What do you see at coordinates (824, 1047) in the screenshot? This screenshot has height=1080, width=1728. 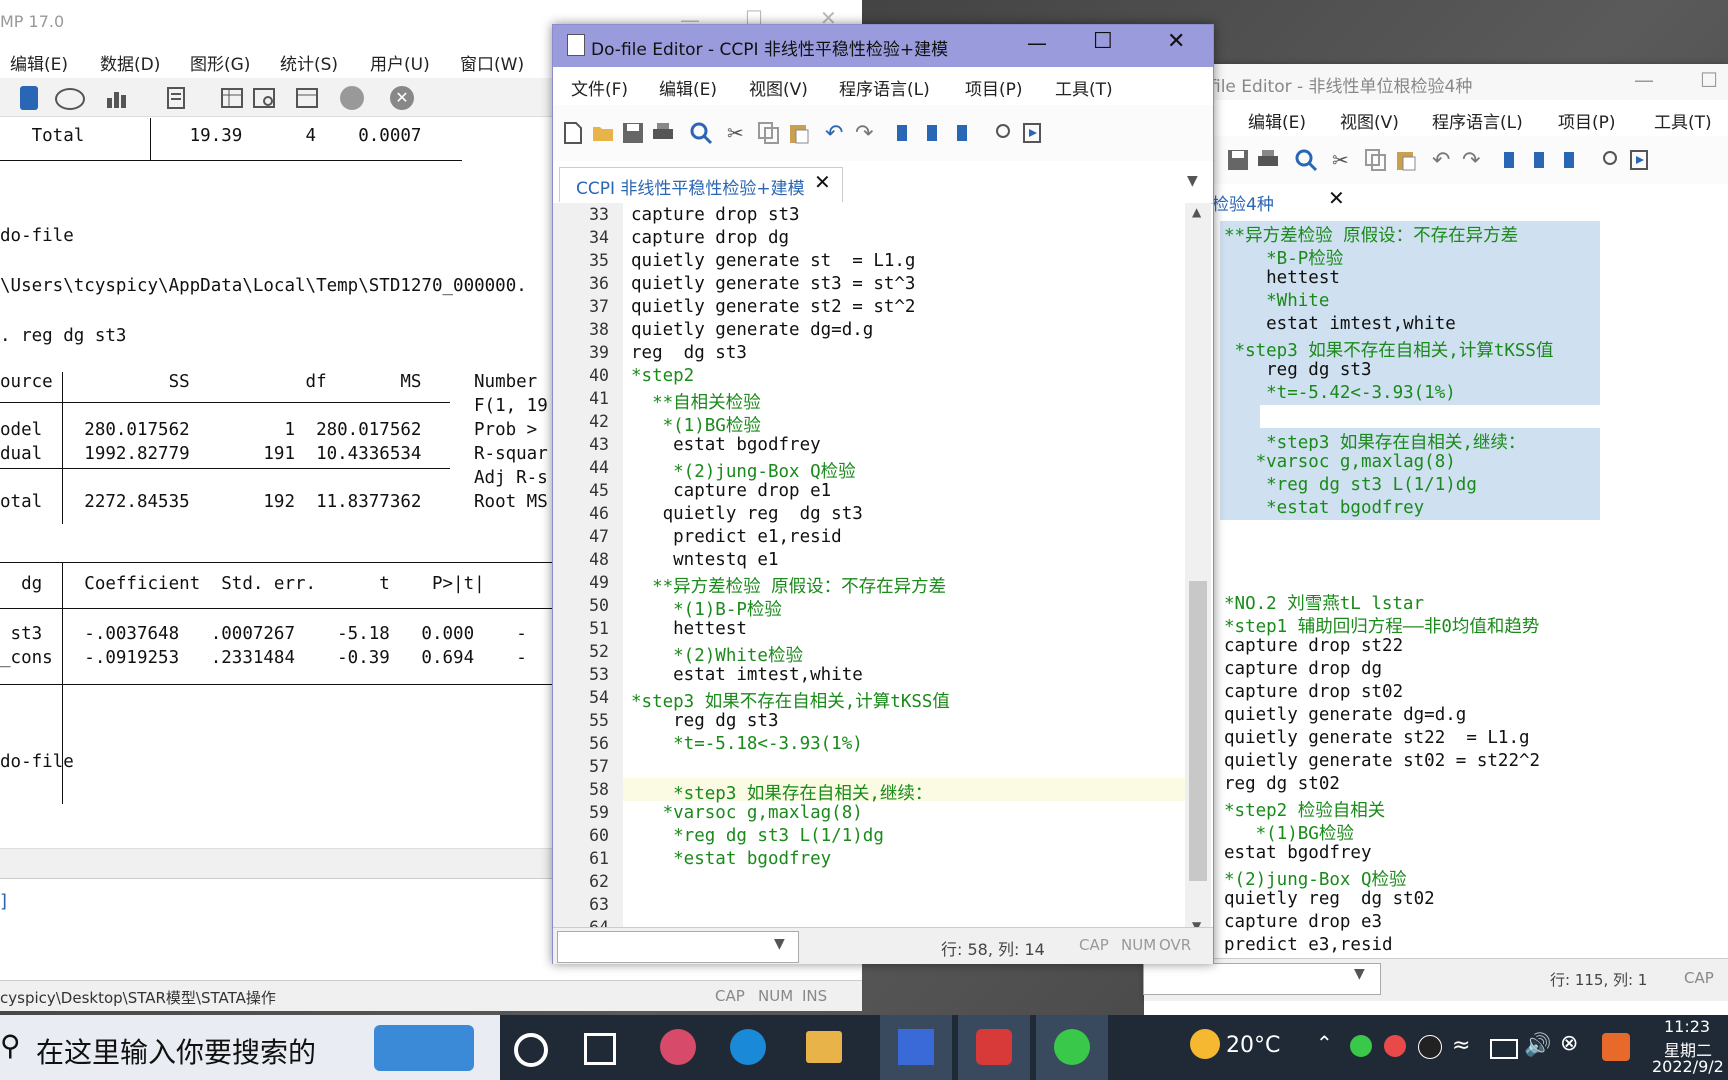 I see `file-explorer-icon` at bounding box center [824, 1047].